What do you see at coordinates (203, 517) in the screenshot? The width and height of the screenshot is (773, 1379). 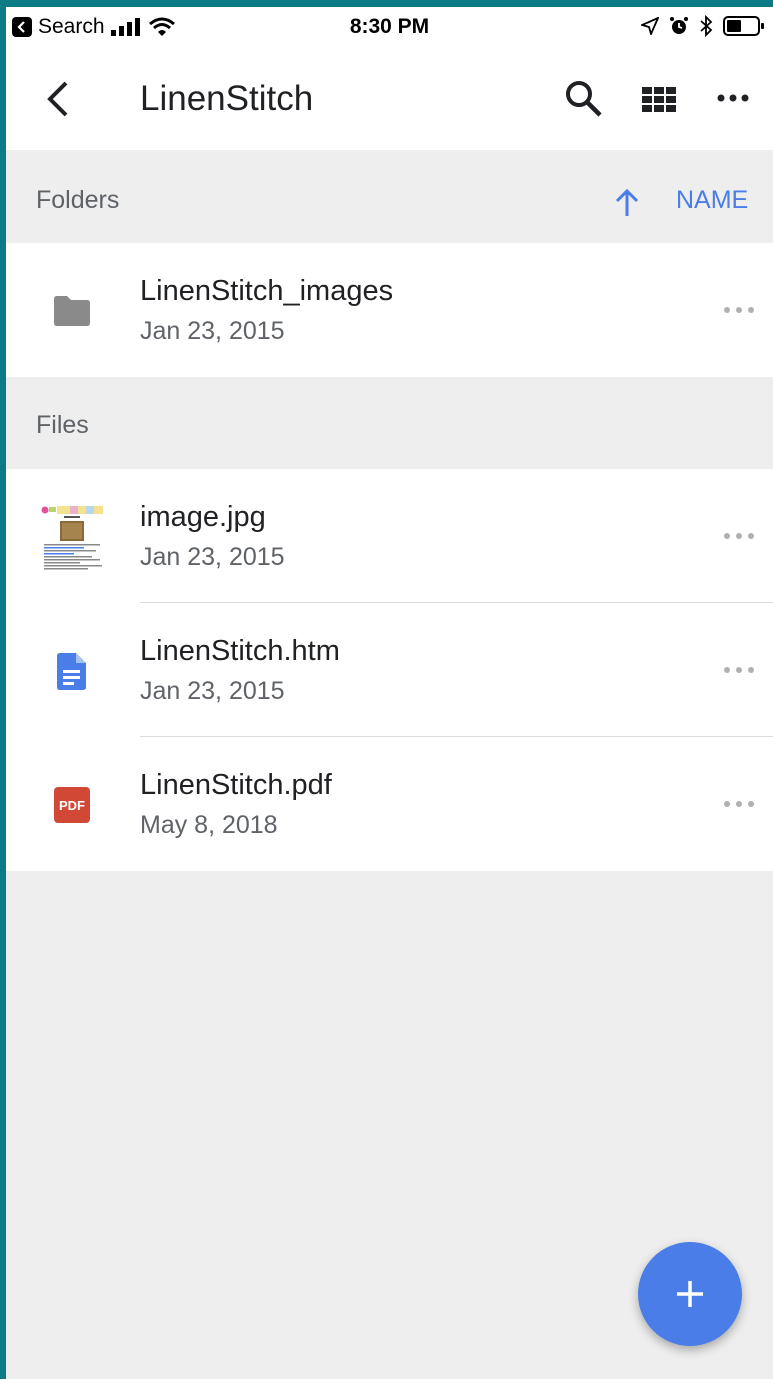 I see `file-name: image.jpg` at bounding box center [203, 517].